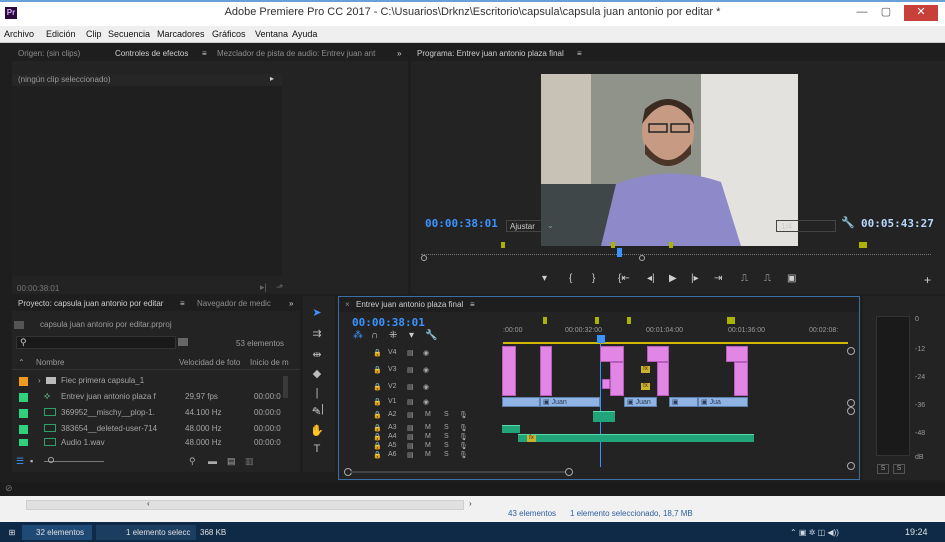 The image size is (945, 542). What do you see at coordinates (317, 431) in the screenshot?
I see `hand-tool-icon: ✋` at bounding box center [317, 431].